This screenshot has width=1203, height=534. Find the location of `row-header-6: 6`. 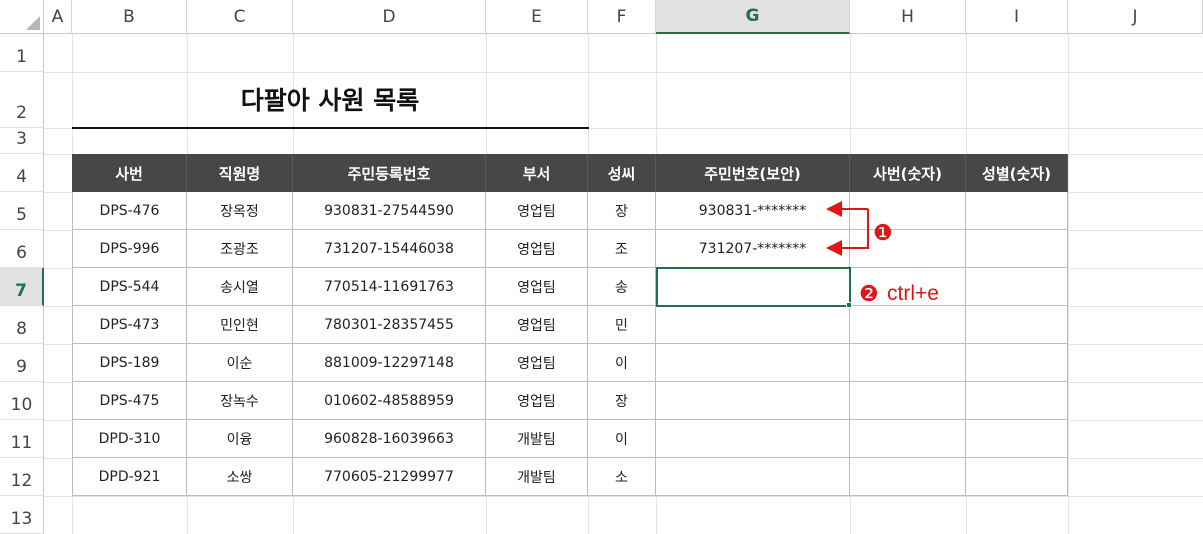

row-header-6: 6 is located at coordinates (22, 249).